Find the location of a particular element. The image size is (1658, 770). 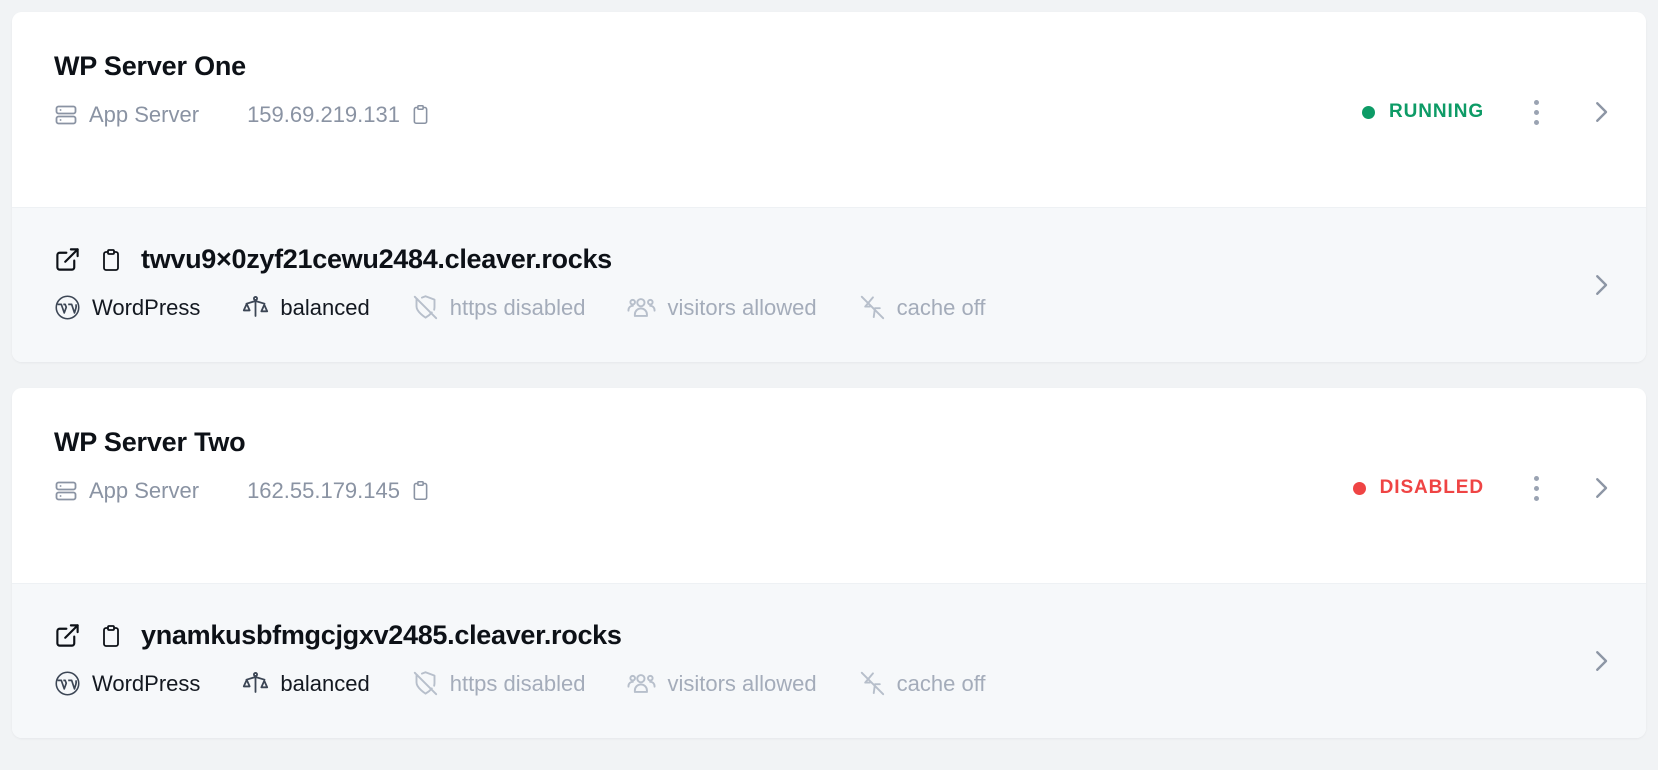

server-ip-value: 162.55.179.145 is located at coordinates (323, 490).